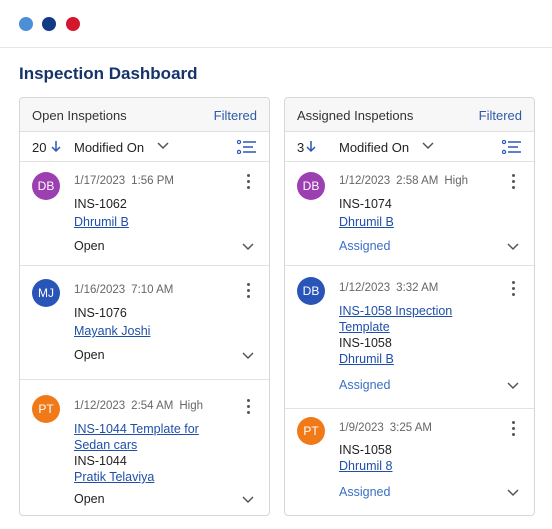 The image size is (552, 529). Describe the element at coordinates (365, 343) in the screenshot. I see `inspection-number: INS-1058` at that location.